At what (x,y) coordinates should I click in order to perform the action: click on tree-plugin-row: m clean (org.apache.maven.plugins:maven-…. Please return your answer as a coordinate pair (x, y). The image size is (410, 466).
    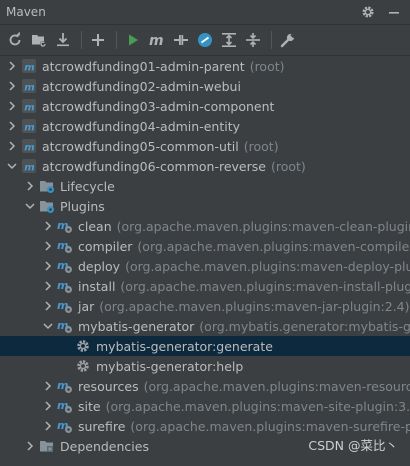
    Looking at the image, I should click on (205, 226).